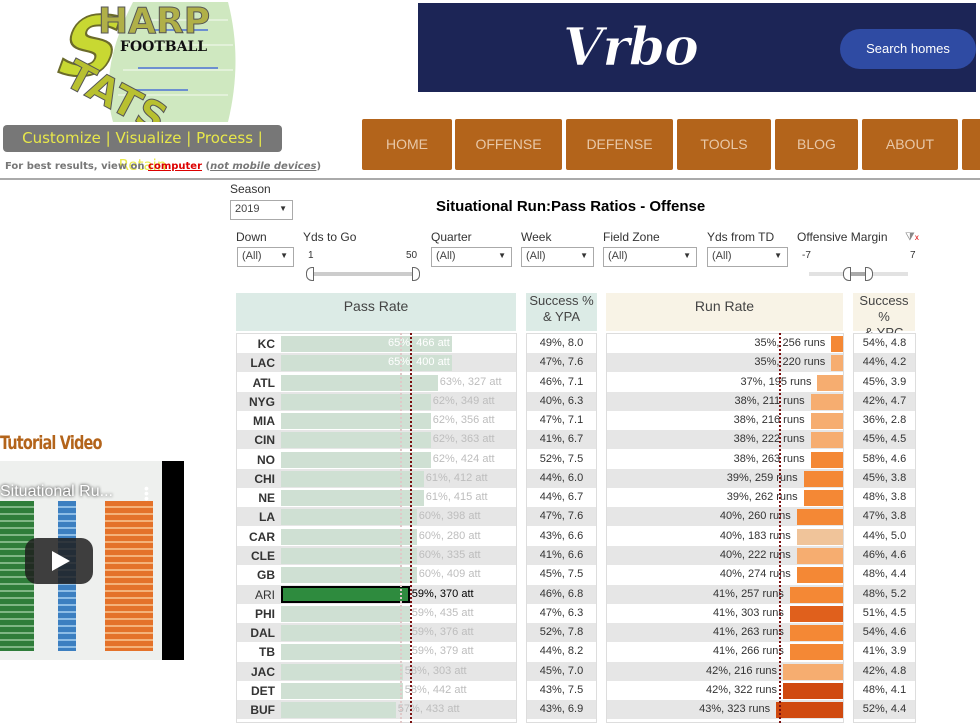 The height and width of the screenshot is (723, 980). What do you see at coordinates (697, 47) in the screenshot?
I see `vrbo-ad-banner: Vrbo Search homes` at bounding box center [697, 47].